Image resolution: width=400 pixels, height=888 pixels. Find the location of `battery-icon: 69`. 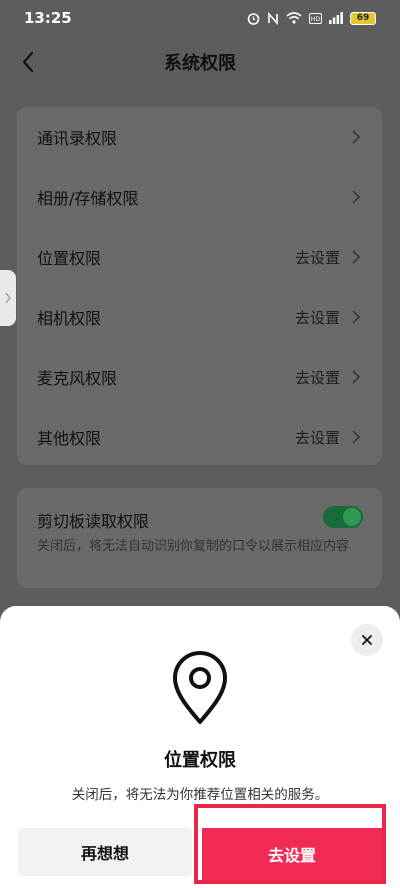

battery-icon: 69 is located at coordinates (363, 18).